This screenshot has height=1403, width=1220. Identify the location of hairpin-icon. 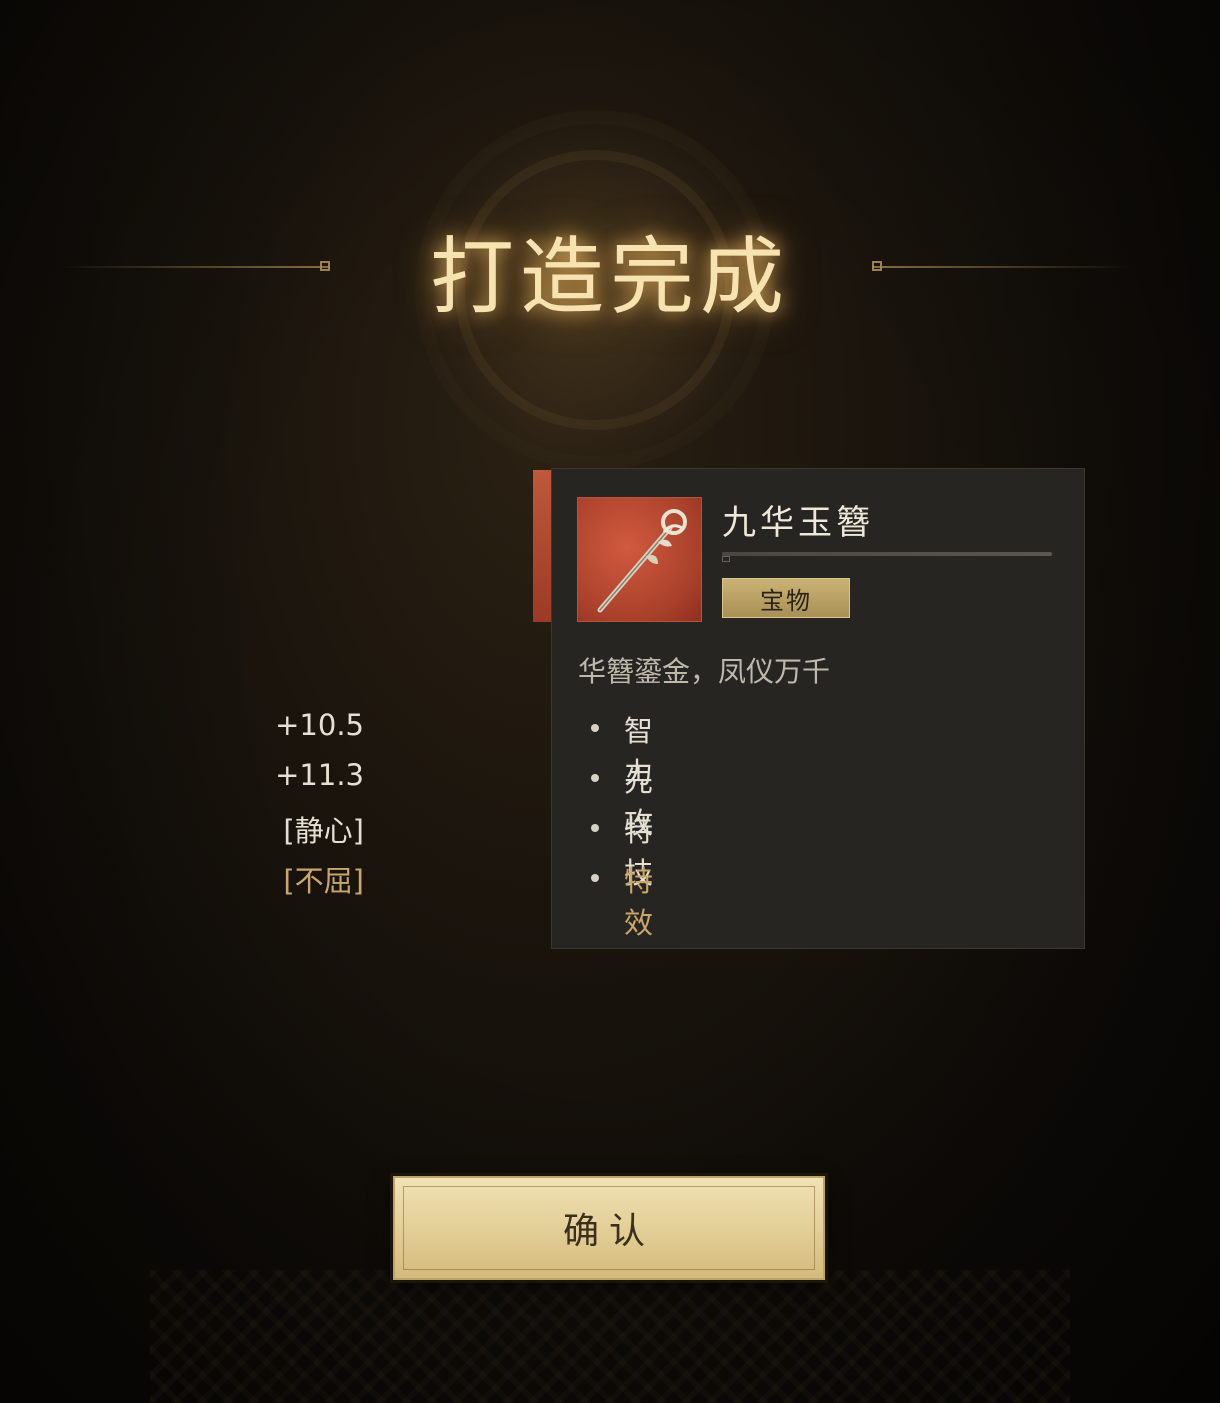
(642, 561).